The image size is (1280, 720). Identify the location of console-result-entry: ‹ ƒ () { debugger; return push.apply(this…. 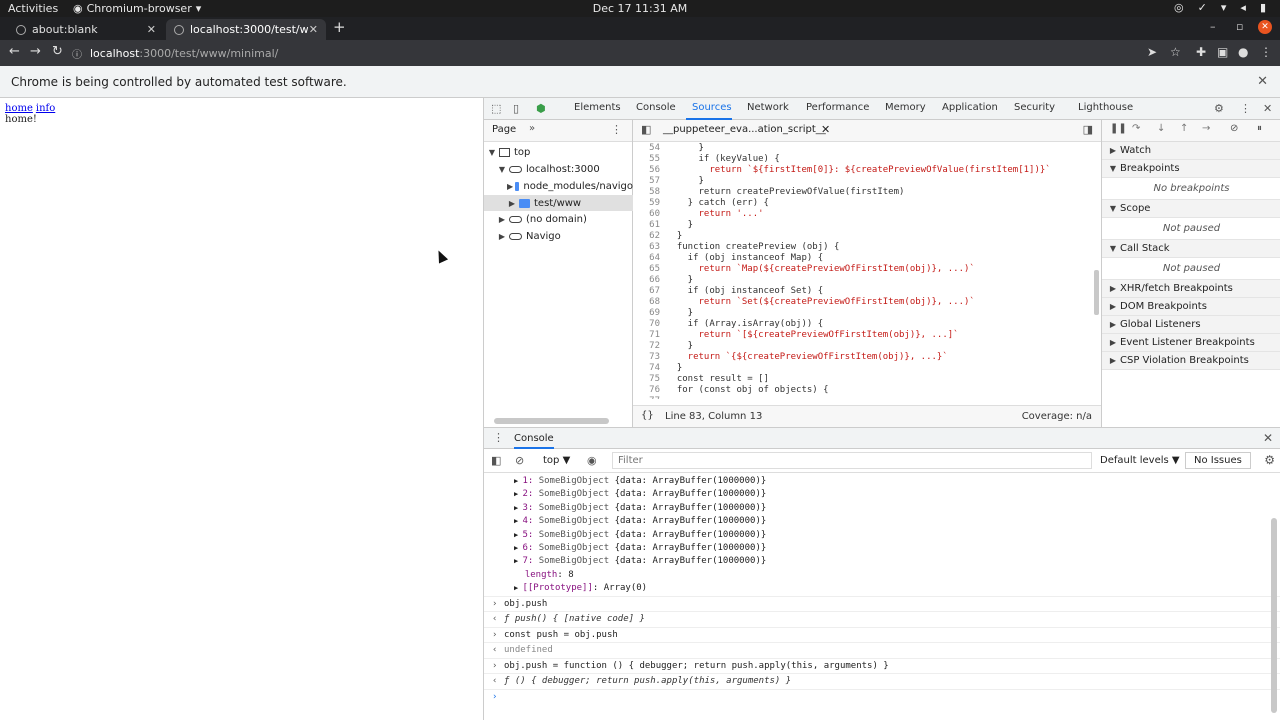
(882, 681).